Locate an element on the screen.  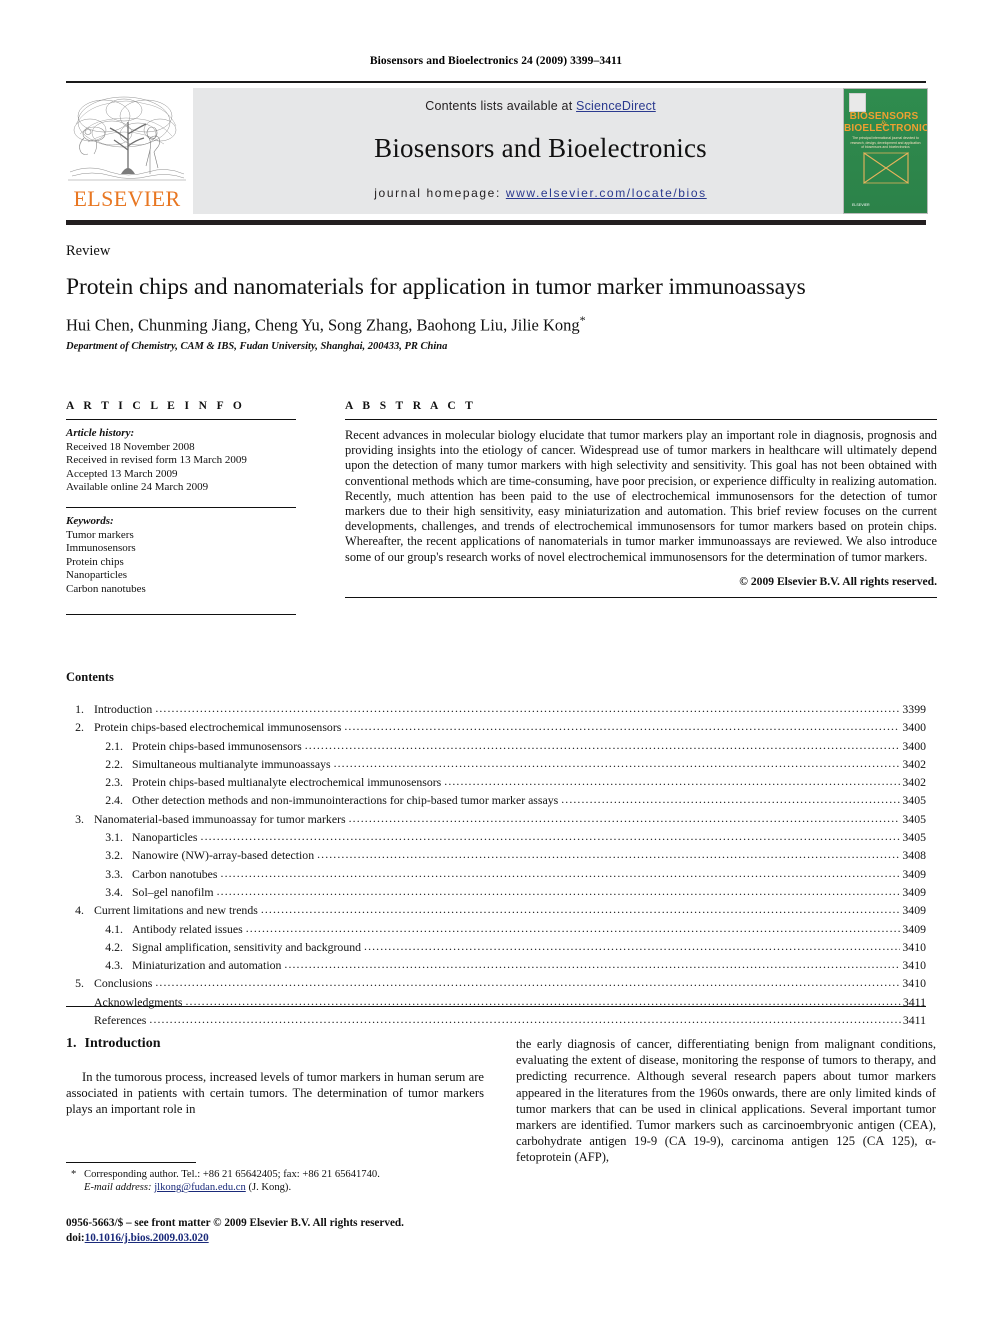
toc-entry-number: 2.1. is located at coordinates (114, 745).